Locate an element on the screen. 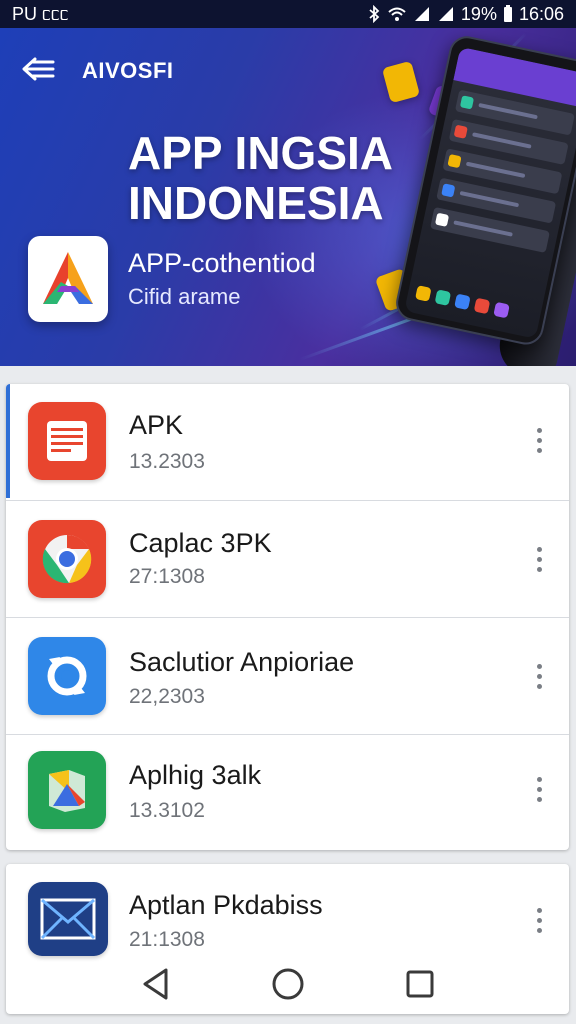 The height and width of the screenshot is (1024, 576). recents-square-icon is located at coordinates (420, 984).